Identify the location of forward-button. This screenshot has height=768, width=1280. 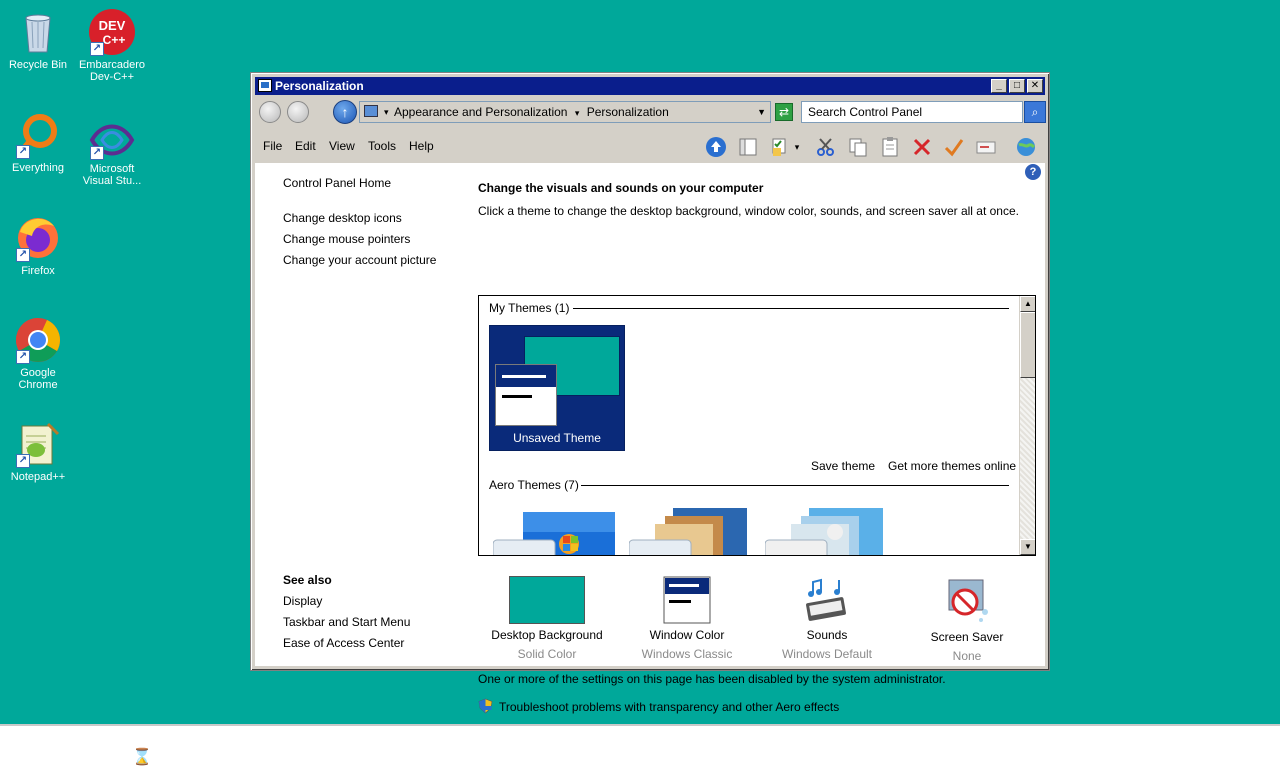
(298, 112).